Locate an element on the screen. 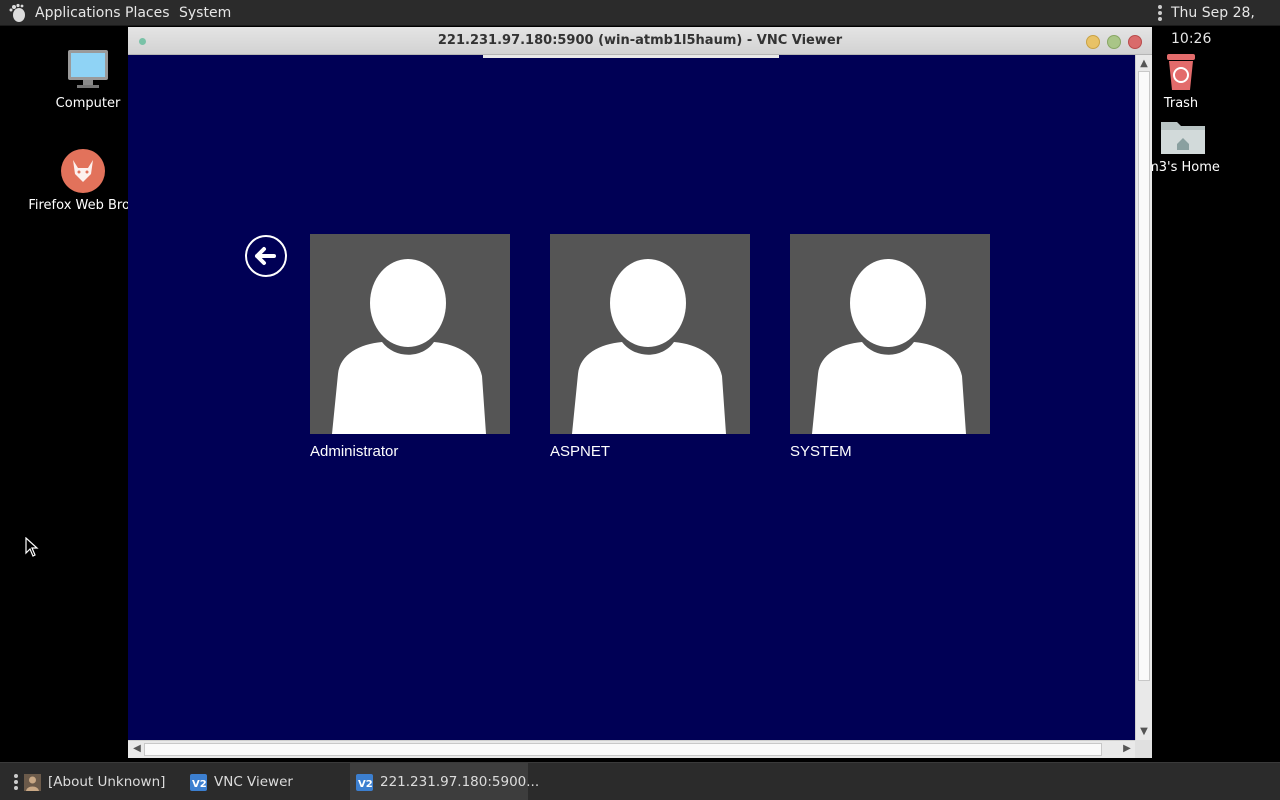 The image size is (1280, 800). horizontal-scroll-thumb is located at coordinates (623, 749).